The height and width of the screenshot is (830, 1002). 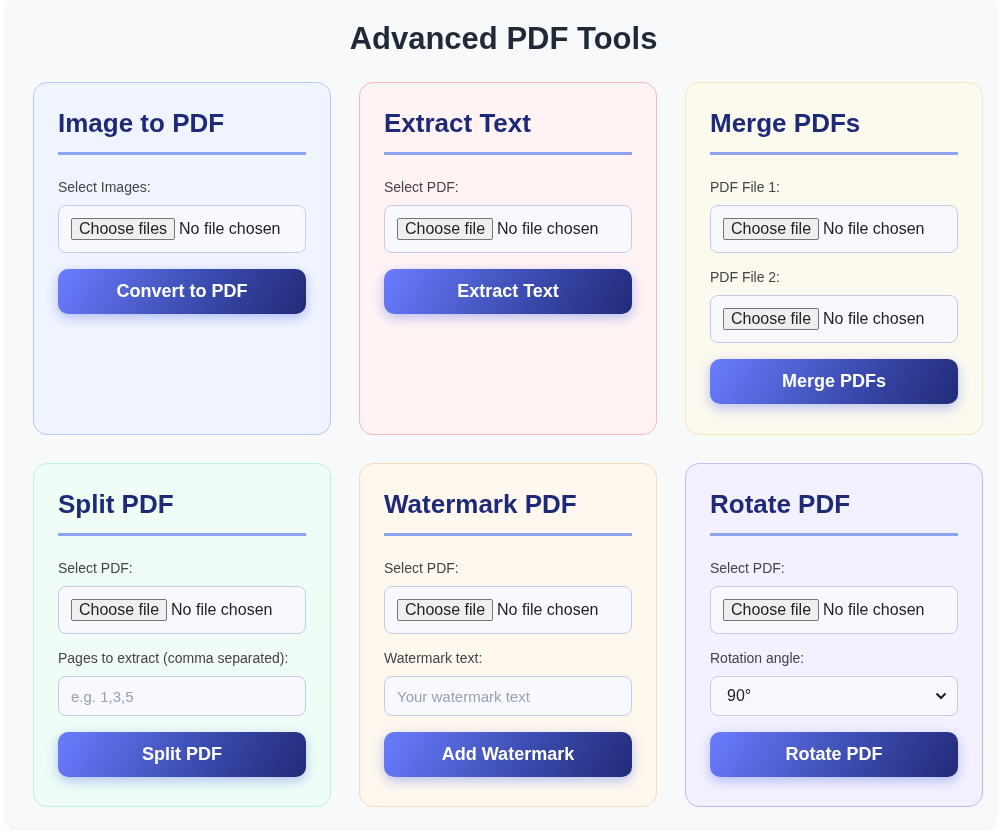 I want to click on field-label: Rotation angle:, so click(x=758, y=658).